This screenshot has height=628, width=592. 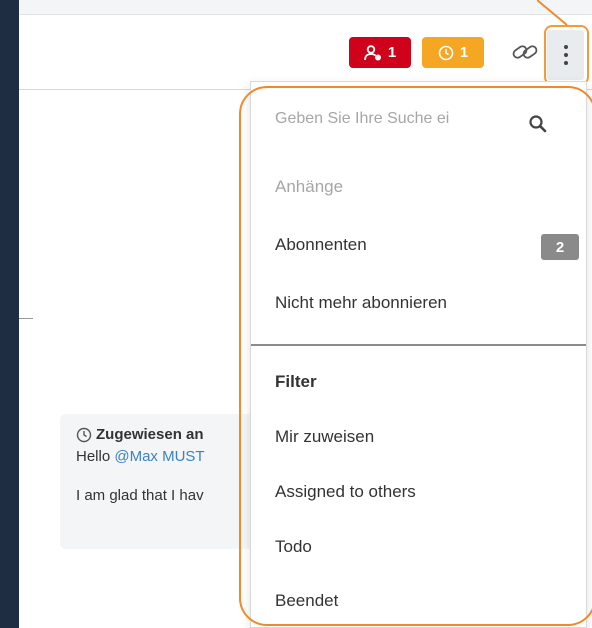 I want to click on pending-count: 1, so click(x=464, y=52).